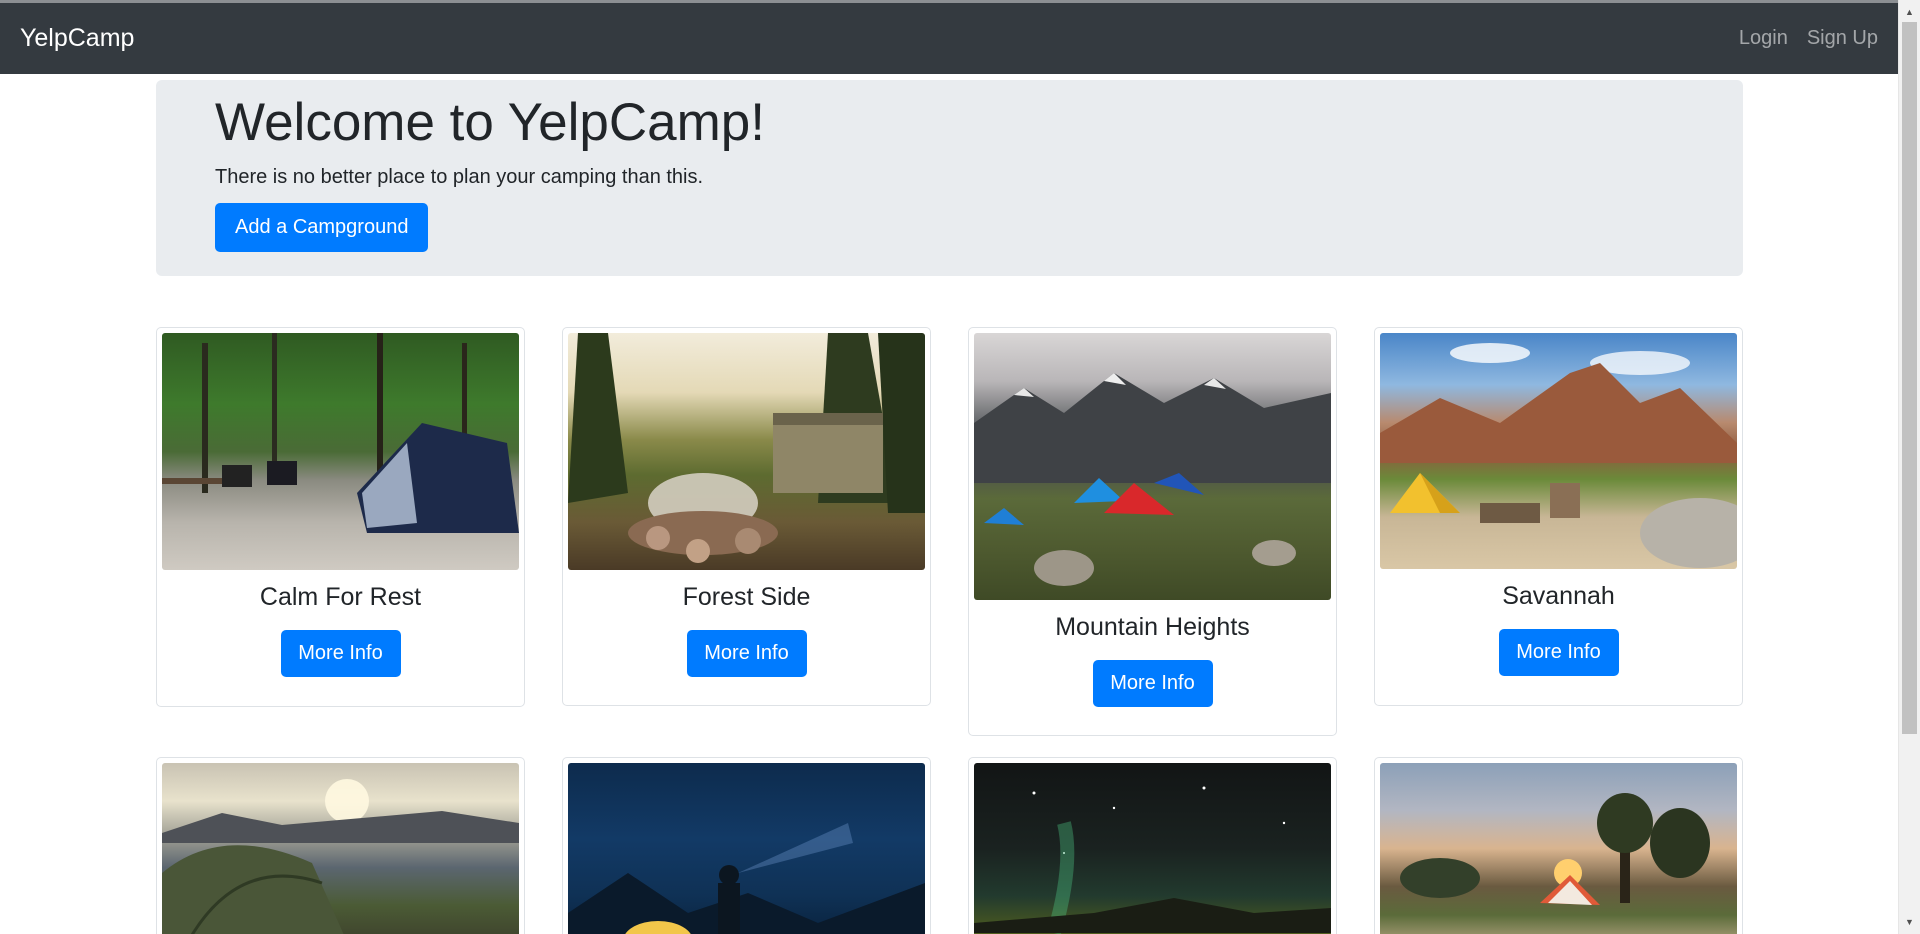  Describe the element at coordinates (746, 597) in the screenshot. I see `campground-name: Forest Side` at that location.